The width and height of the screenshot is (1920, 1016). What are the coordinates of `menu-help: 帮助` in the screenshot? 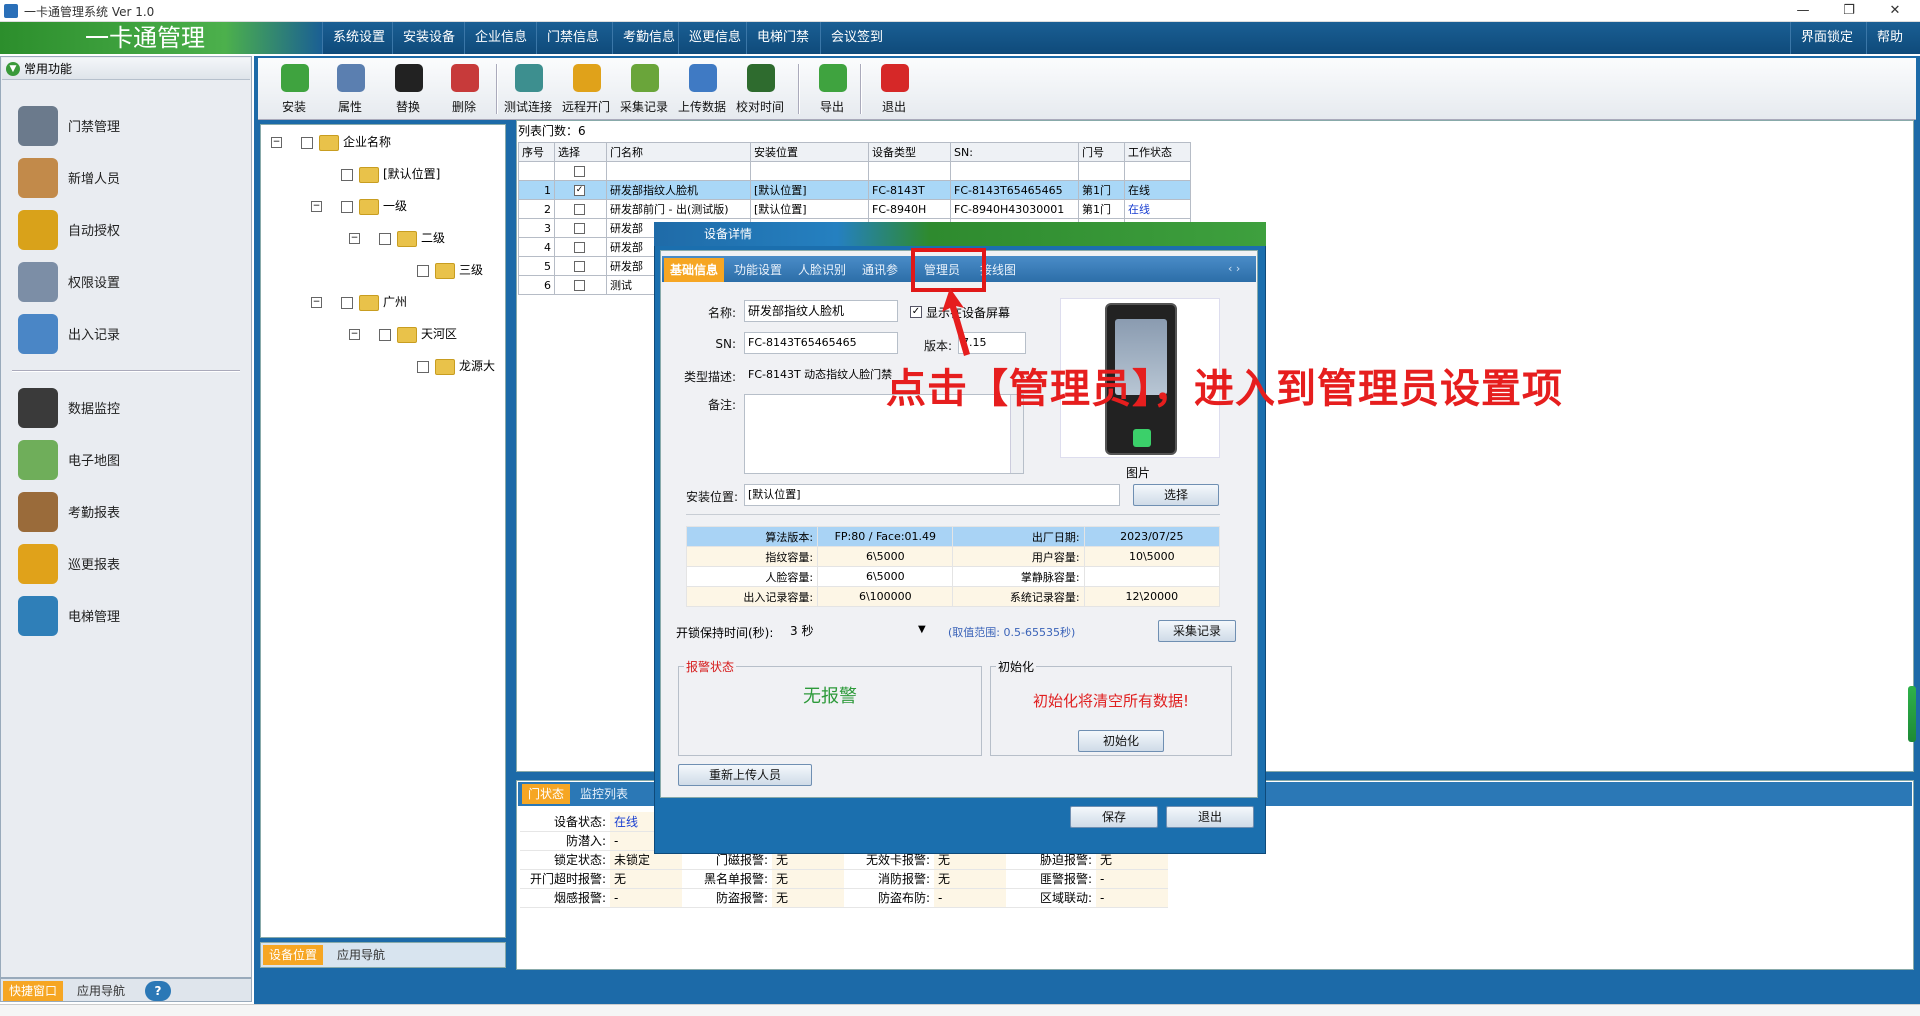 It's located at (1889, 38).